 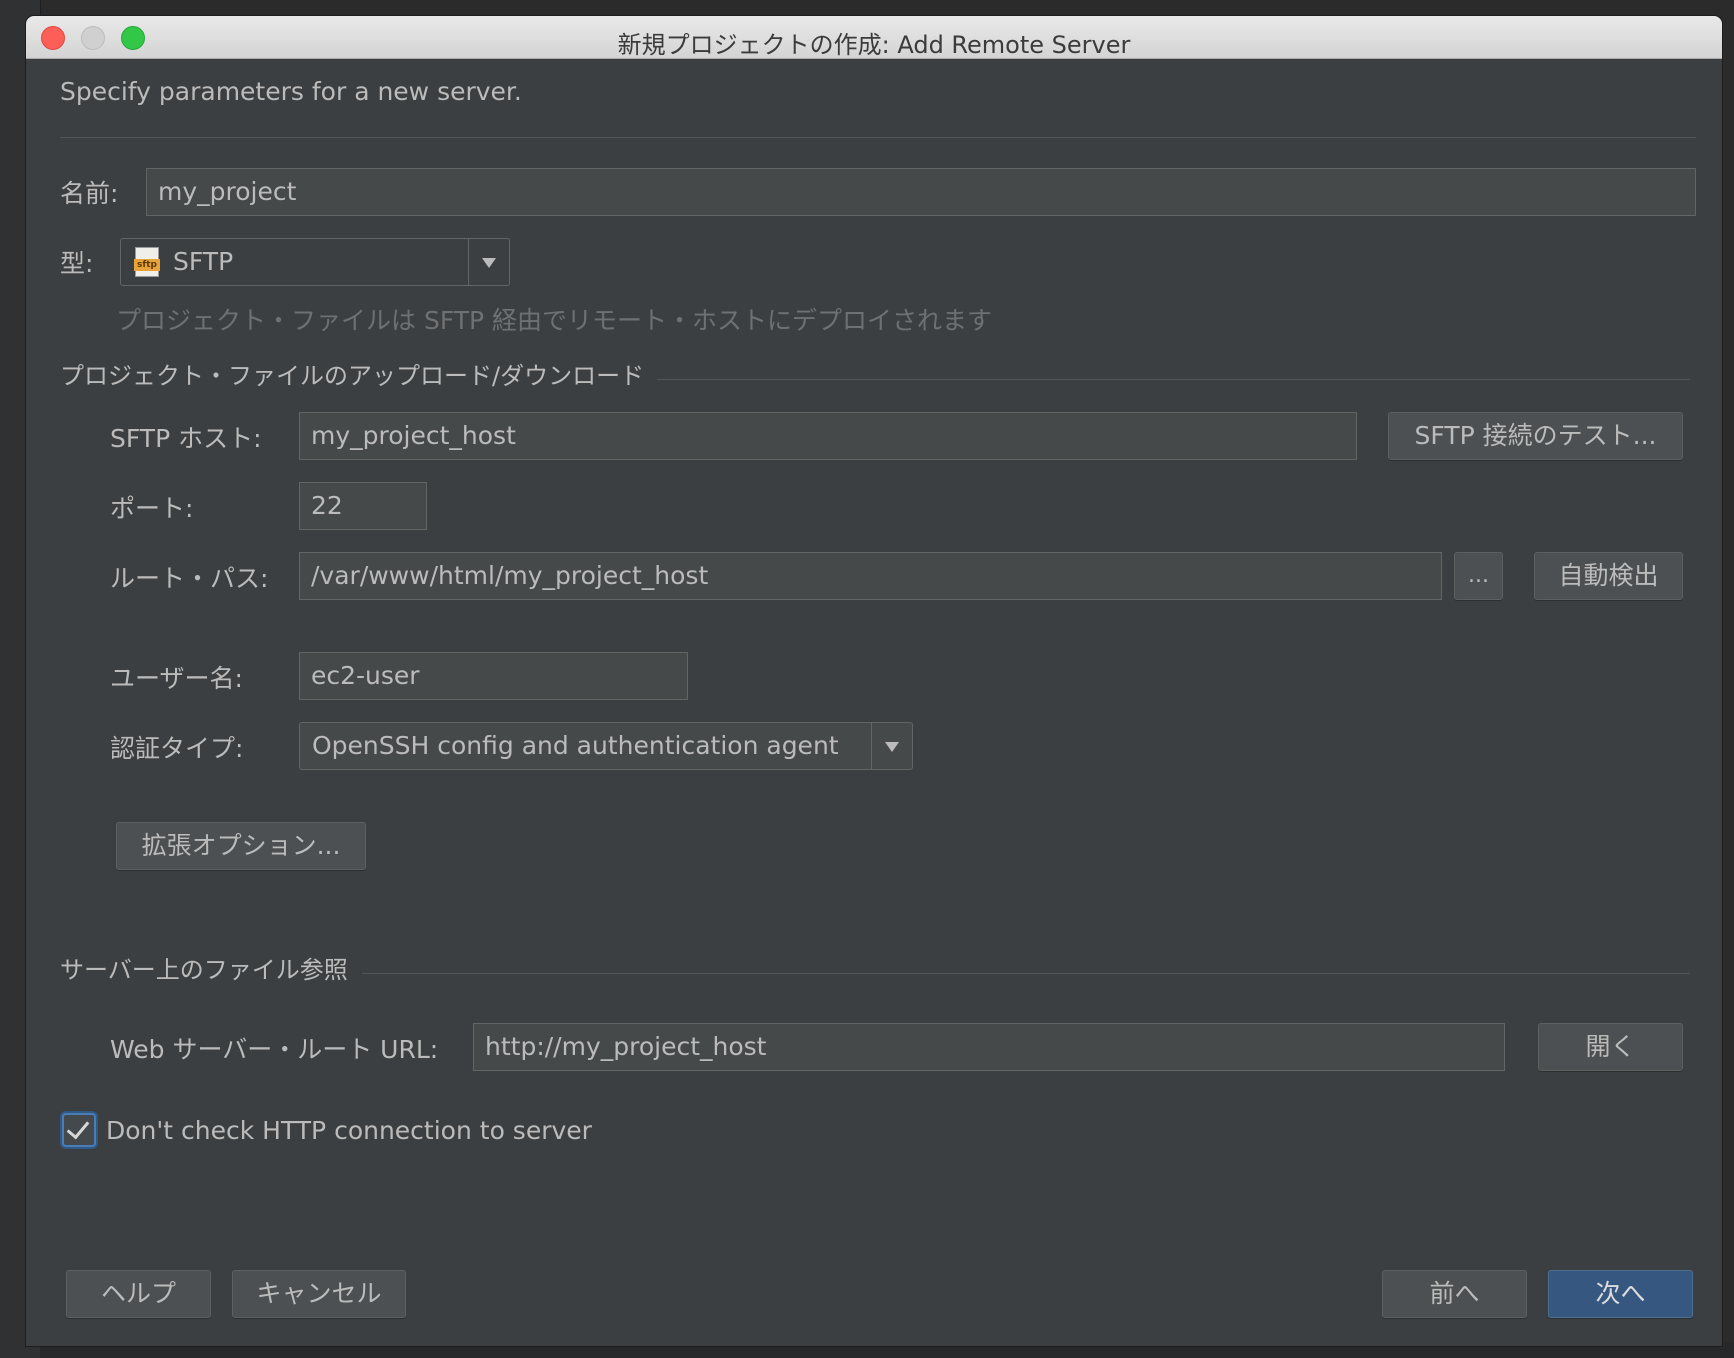 What do you see at coordinates (878, 137) in the screenshot?
I see `header-separator` at bounding box center [878, 137].